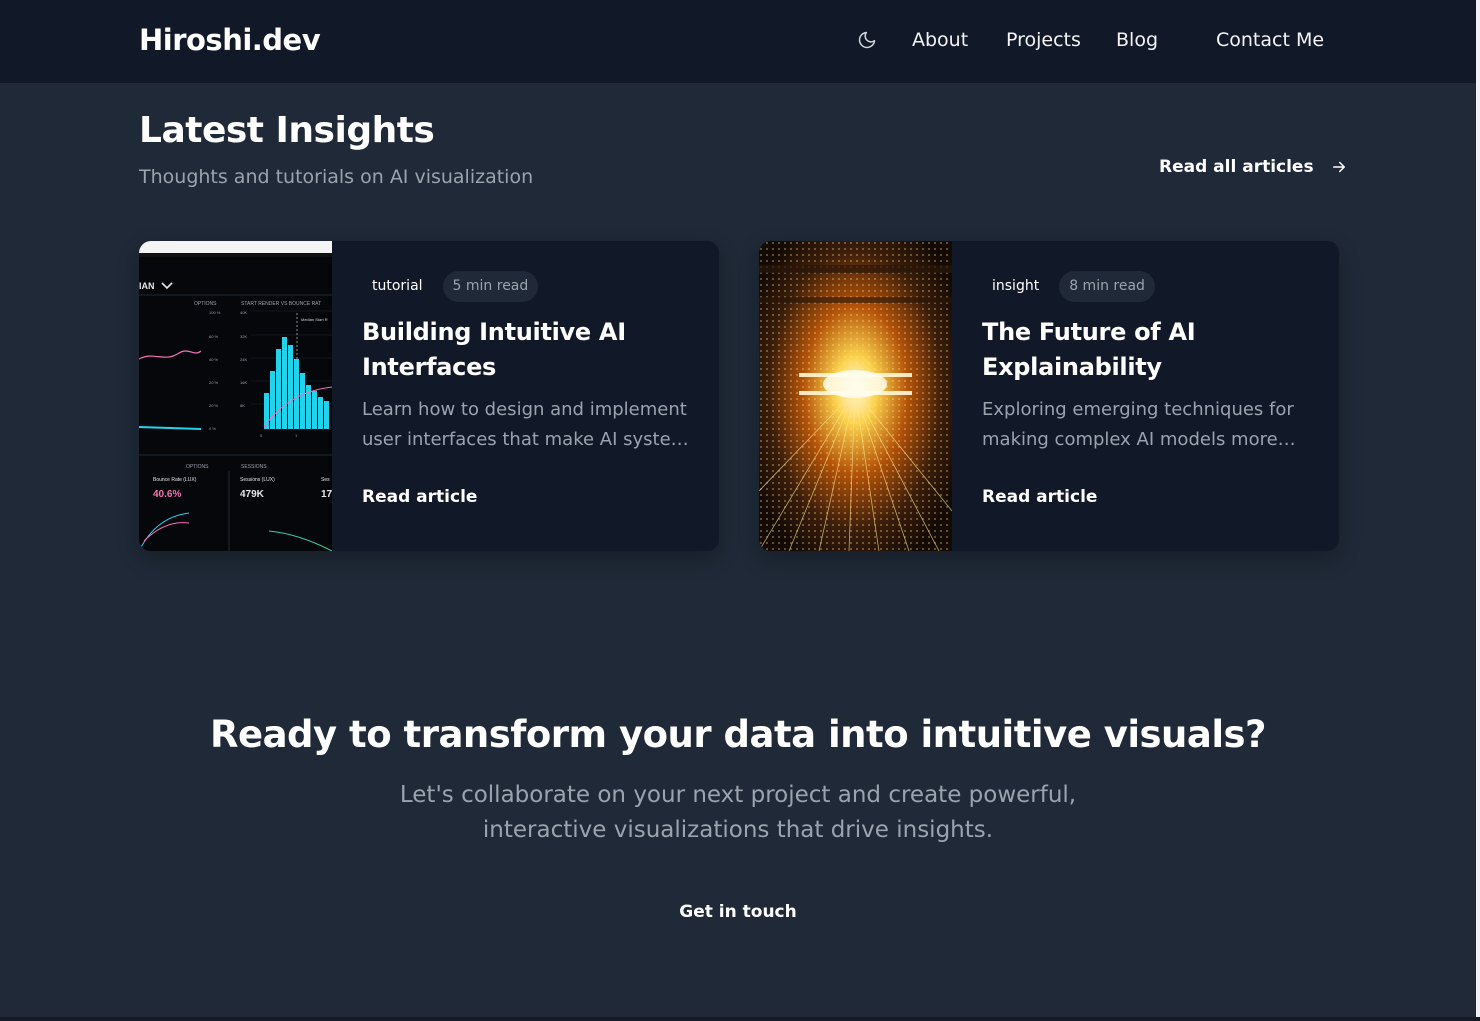  I want to click on theme-toggle-button, so click(867, 40).